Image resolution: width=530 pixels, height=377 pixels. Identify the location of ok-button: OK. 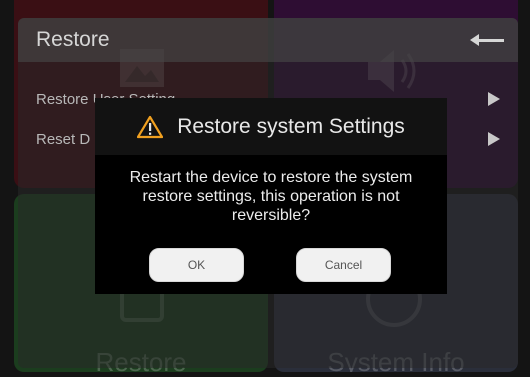
(196, 265).